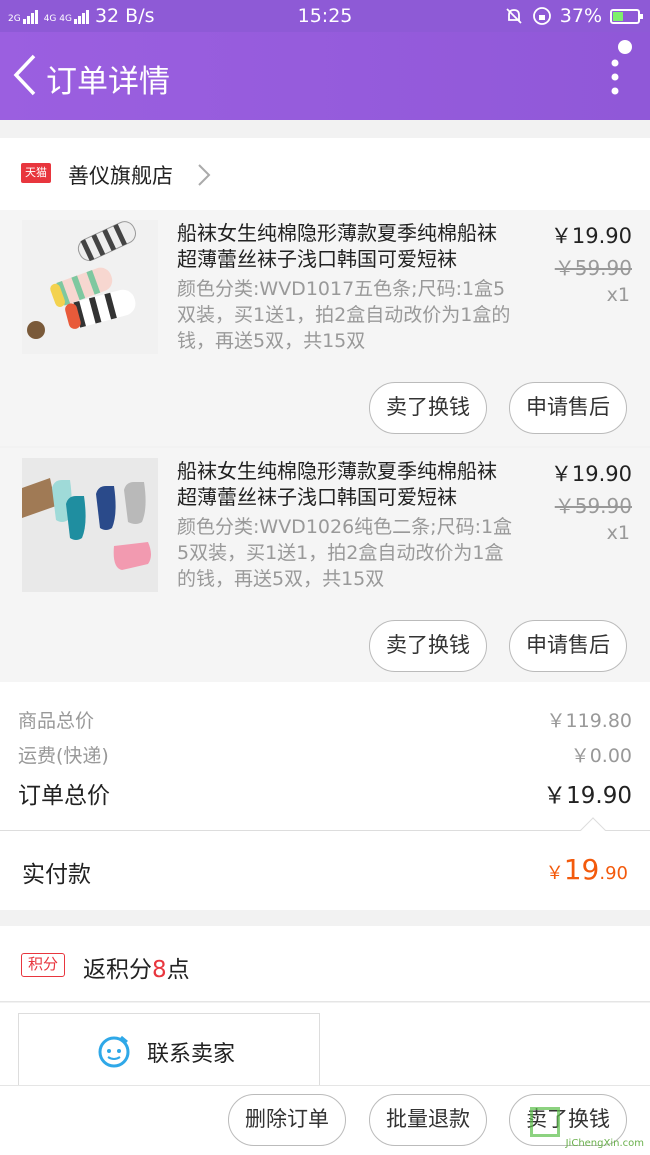 The height and width of the screenshot is (1155, 650). I want to click on chevron-right-icon, so click(204, 175).